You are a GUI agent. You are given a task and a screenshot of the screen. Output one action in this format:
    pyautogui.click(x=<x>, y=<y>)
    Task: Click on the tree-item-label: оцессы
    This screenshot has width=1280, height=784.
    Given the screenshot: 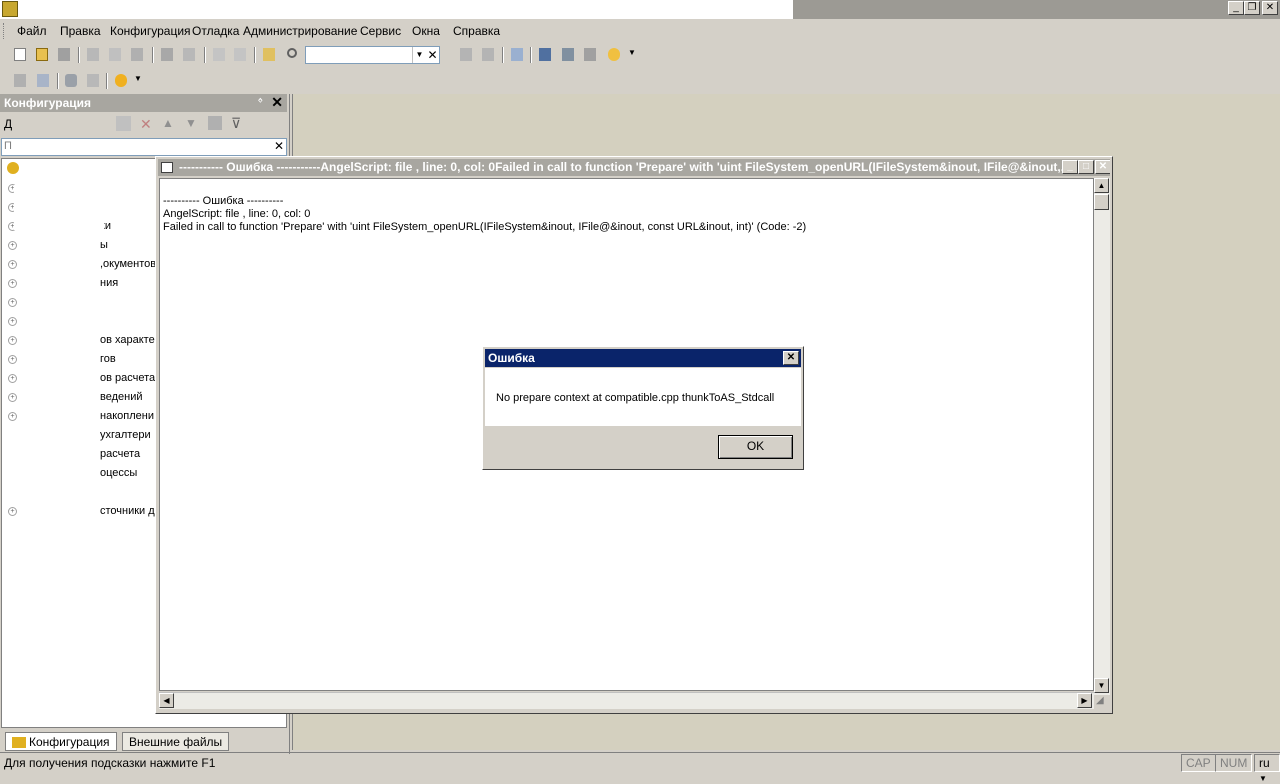 What is the action you would take?
    pyautogui.click(x=119, y=473)
    